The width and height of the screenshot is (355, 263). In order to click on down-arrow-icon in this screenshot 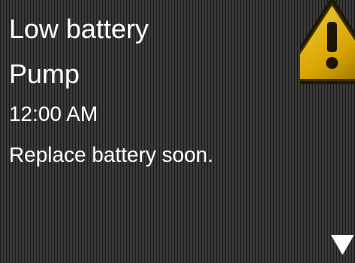, I will do `click(342, 245)`.